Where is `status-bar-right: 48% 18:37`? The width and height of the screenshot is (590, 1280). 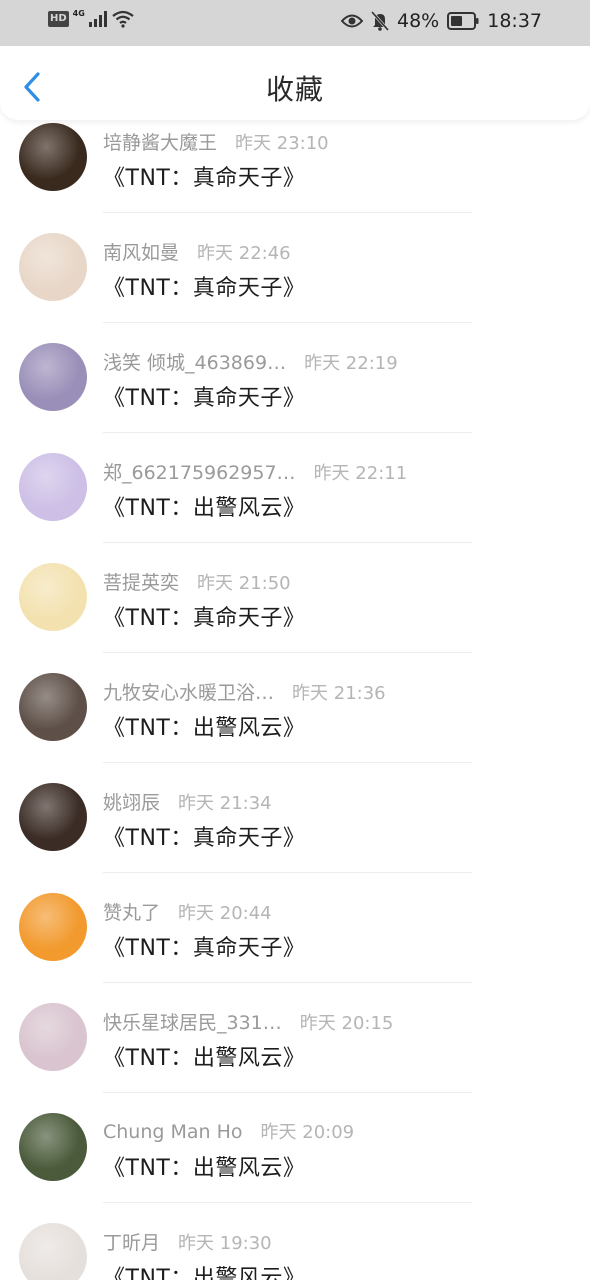 status-bar-right: 48% 18:37 is located at coordinates (441, 21).